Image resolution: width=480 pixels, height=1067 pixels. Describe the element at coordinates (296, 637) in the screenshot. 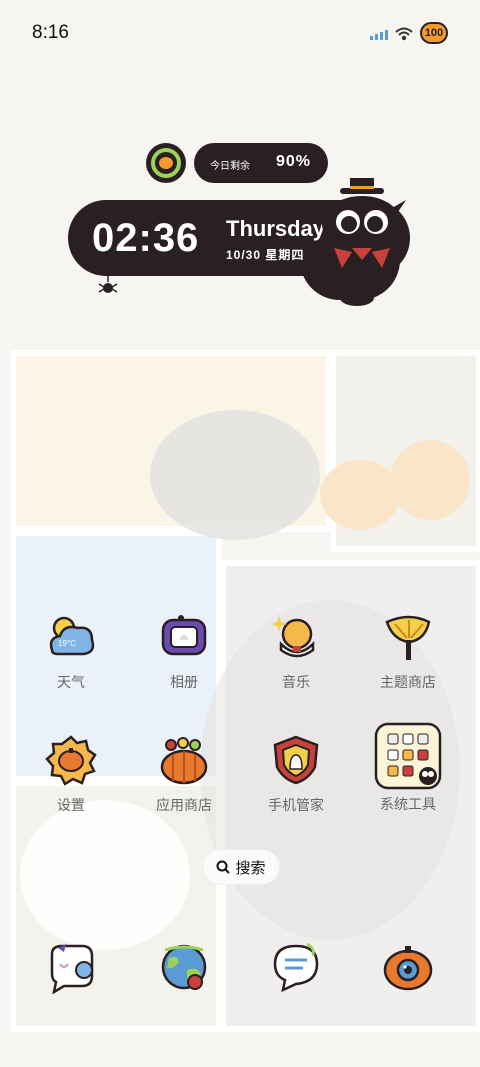

I see `music-icon` at that location.